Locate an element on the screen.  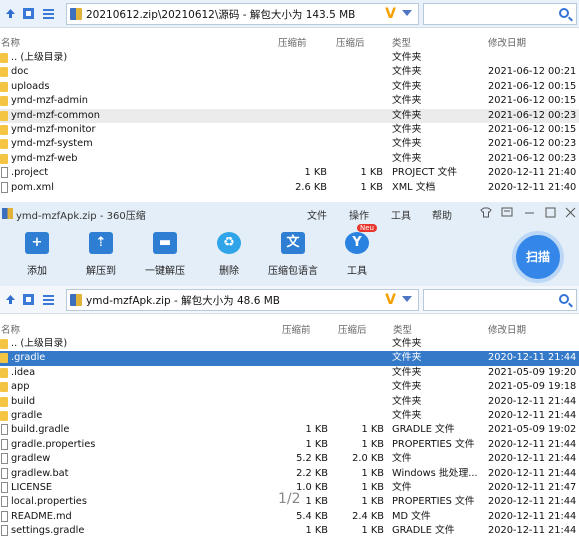
delete-button: ♻ 删除 is located at coordinates (229, 254).